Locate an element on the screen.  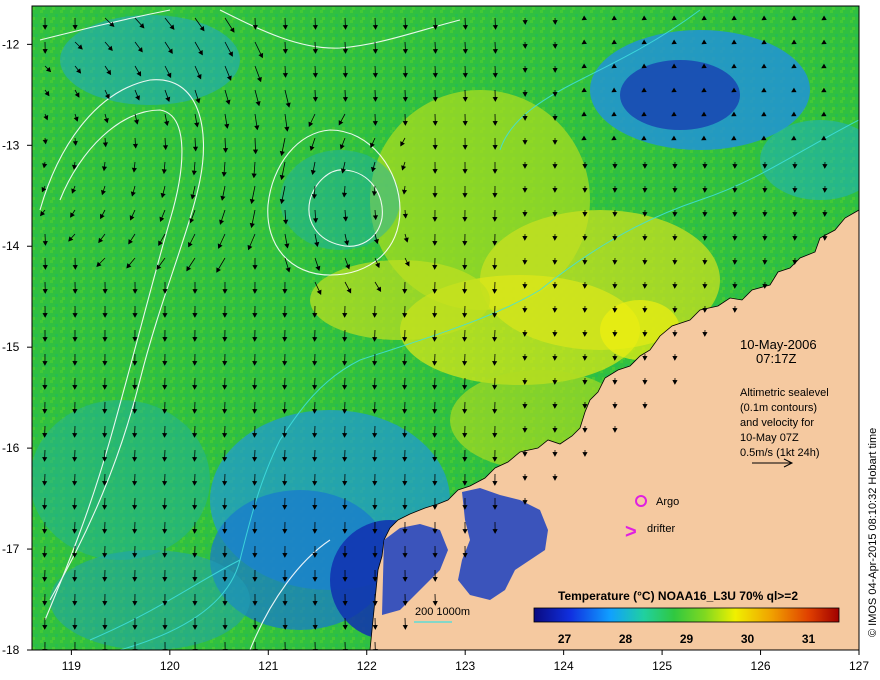
x-tick-label: 120 is located at coordinates (170, 666).